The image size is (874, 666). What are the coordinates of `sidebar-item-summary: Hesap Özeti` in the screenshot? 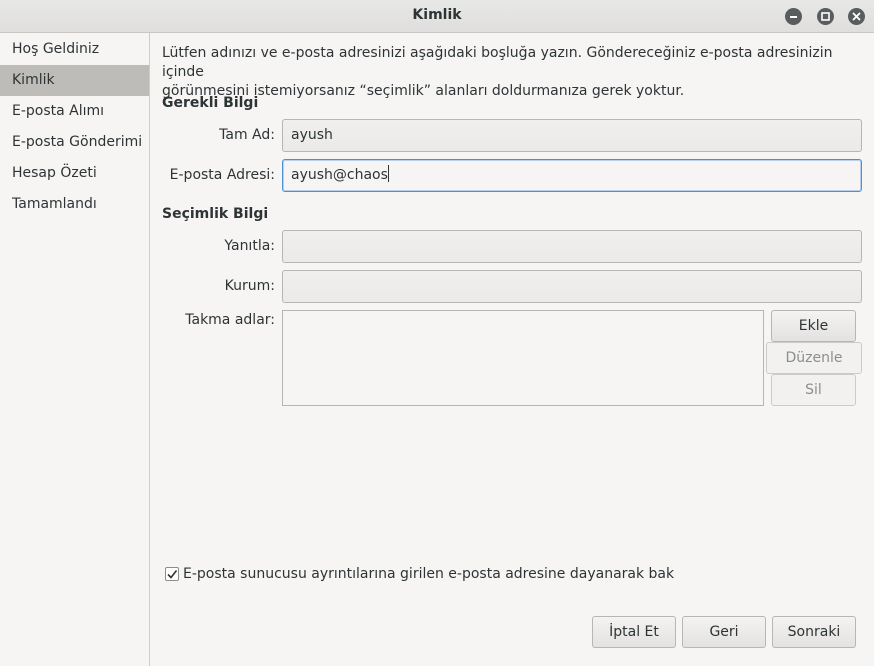 It's located at (74, 173).